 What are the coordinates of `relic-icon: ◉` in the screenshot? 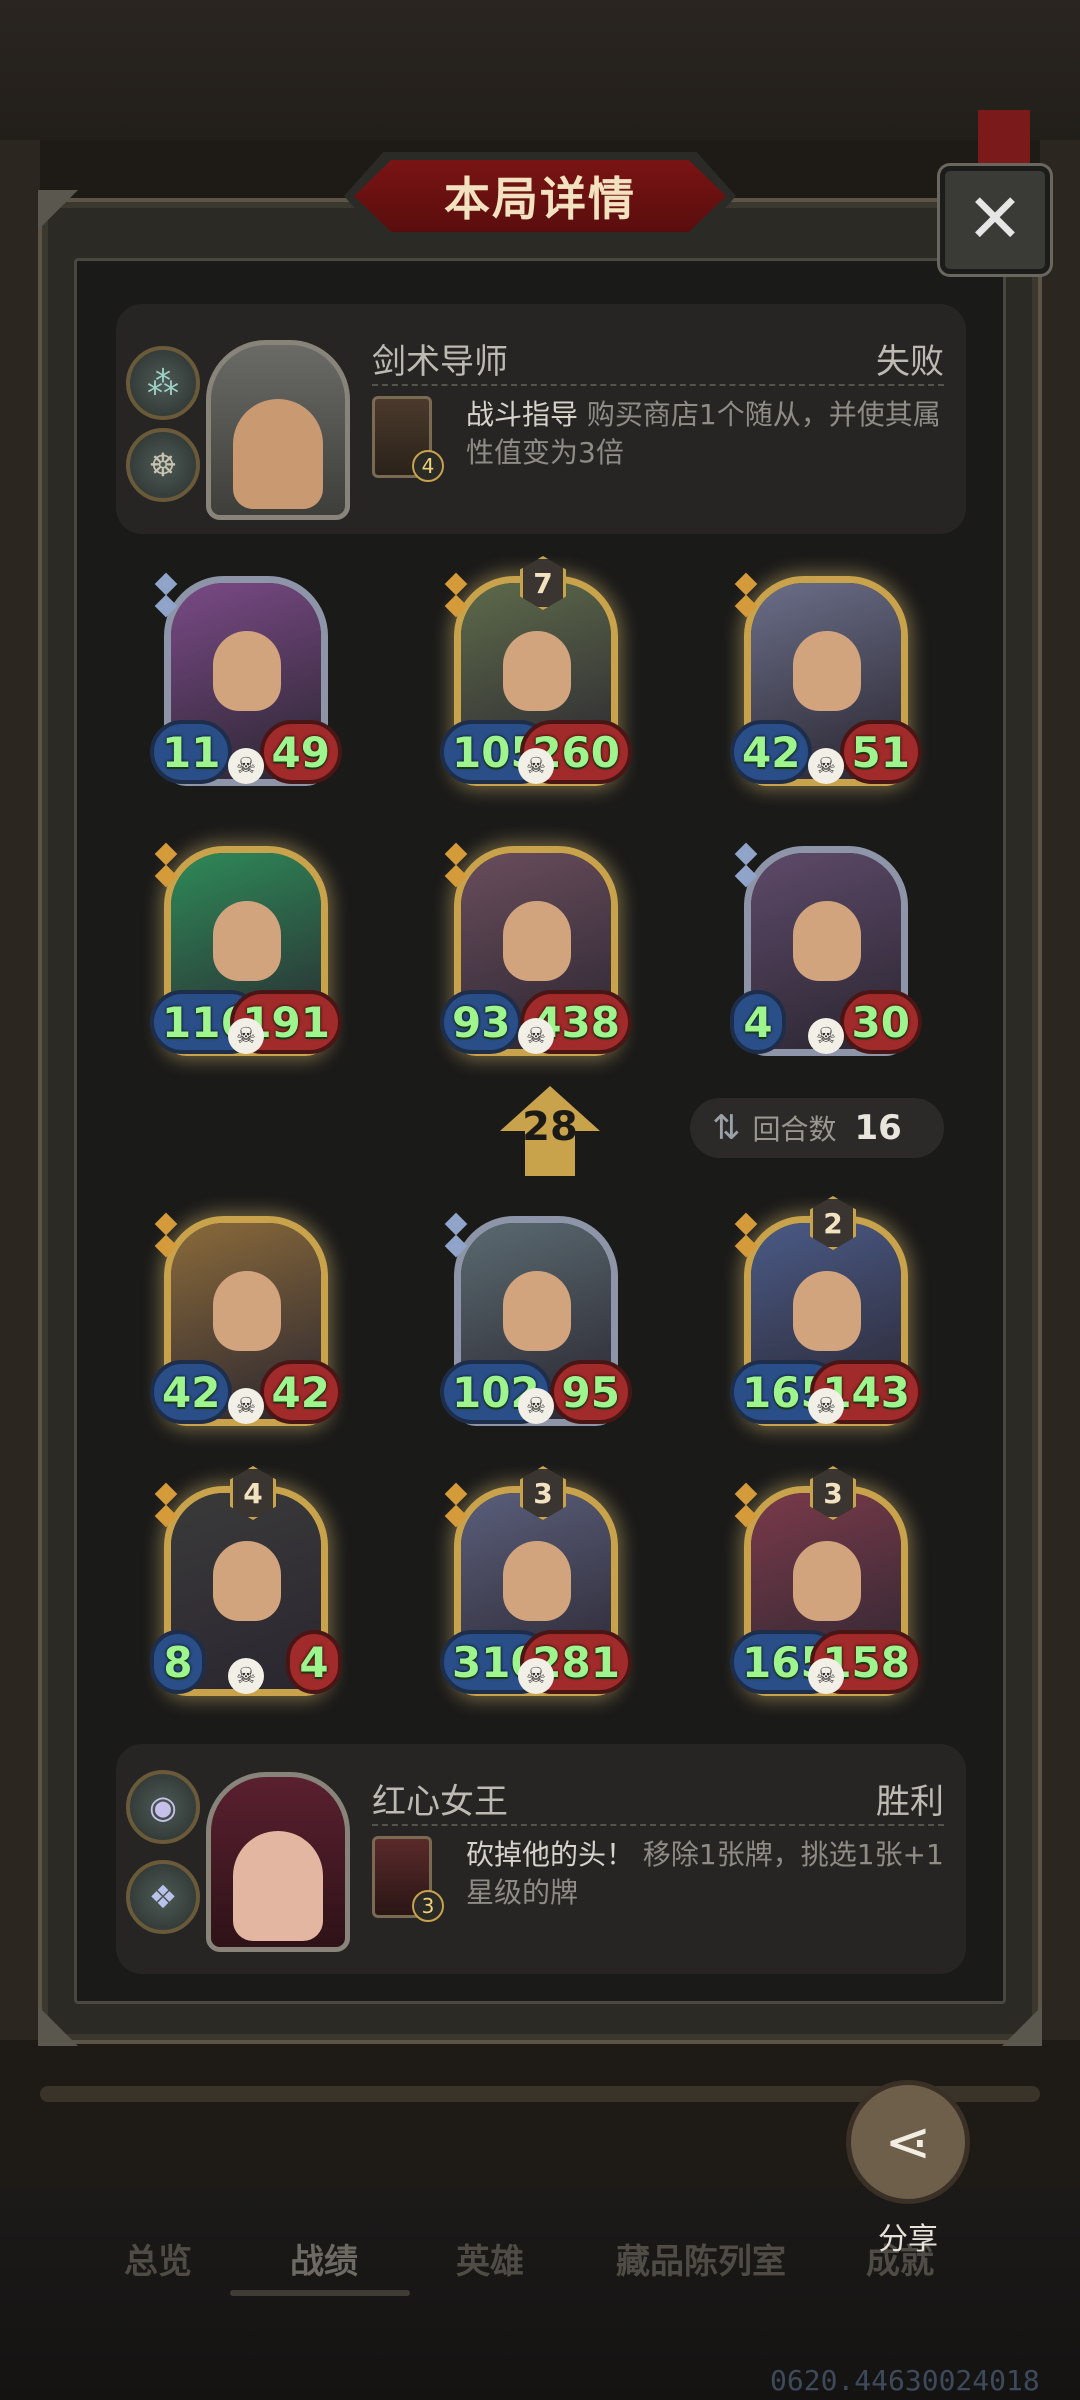 It's located at (163, 1807).